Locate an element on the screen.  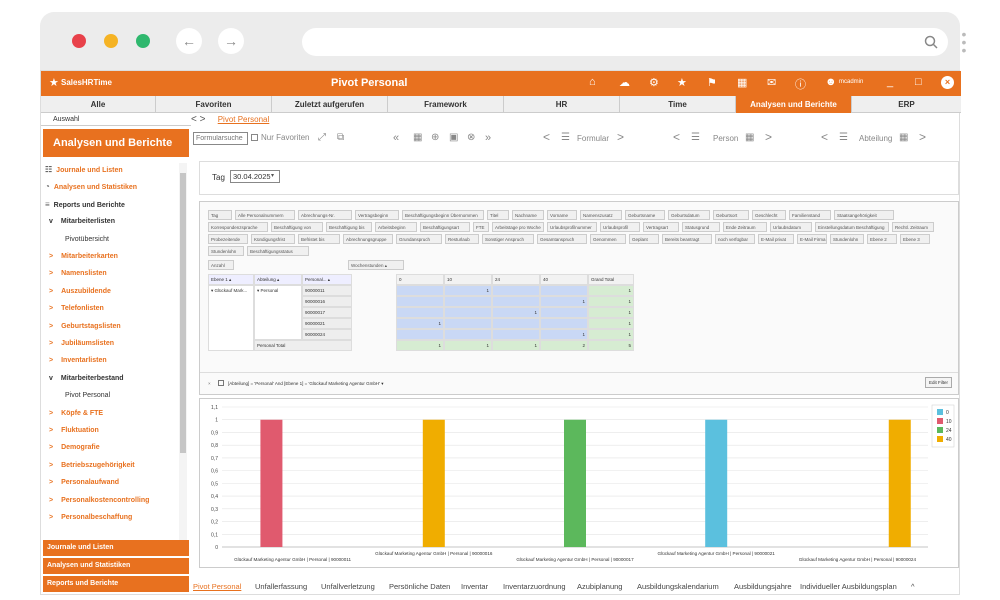
sidebar-item-18: > Personalaufwand is located at coordinates (119, 483).